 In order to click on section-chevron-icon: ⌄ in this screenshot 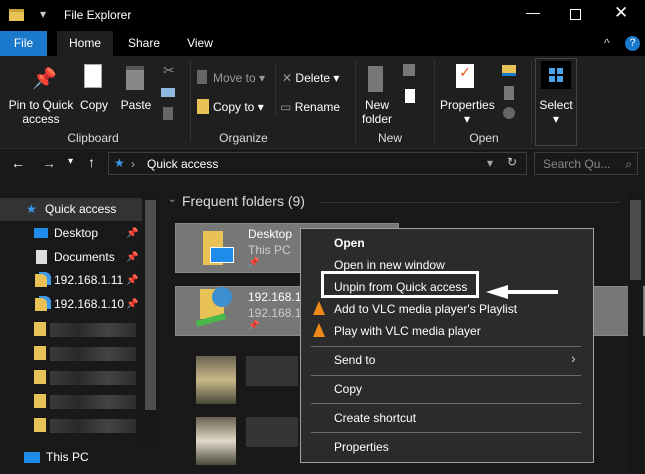, I will do `click(172, 199)`.